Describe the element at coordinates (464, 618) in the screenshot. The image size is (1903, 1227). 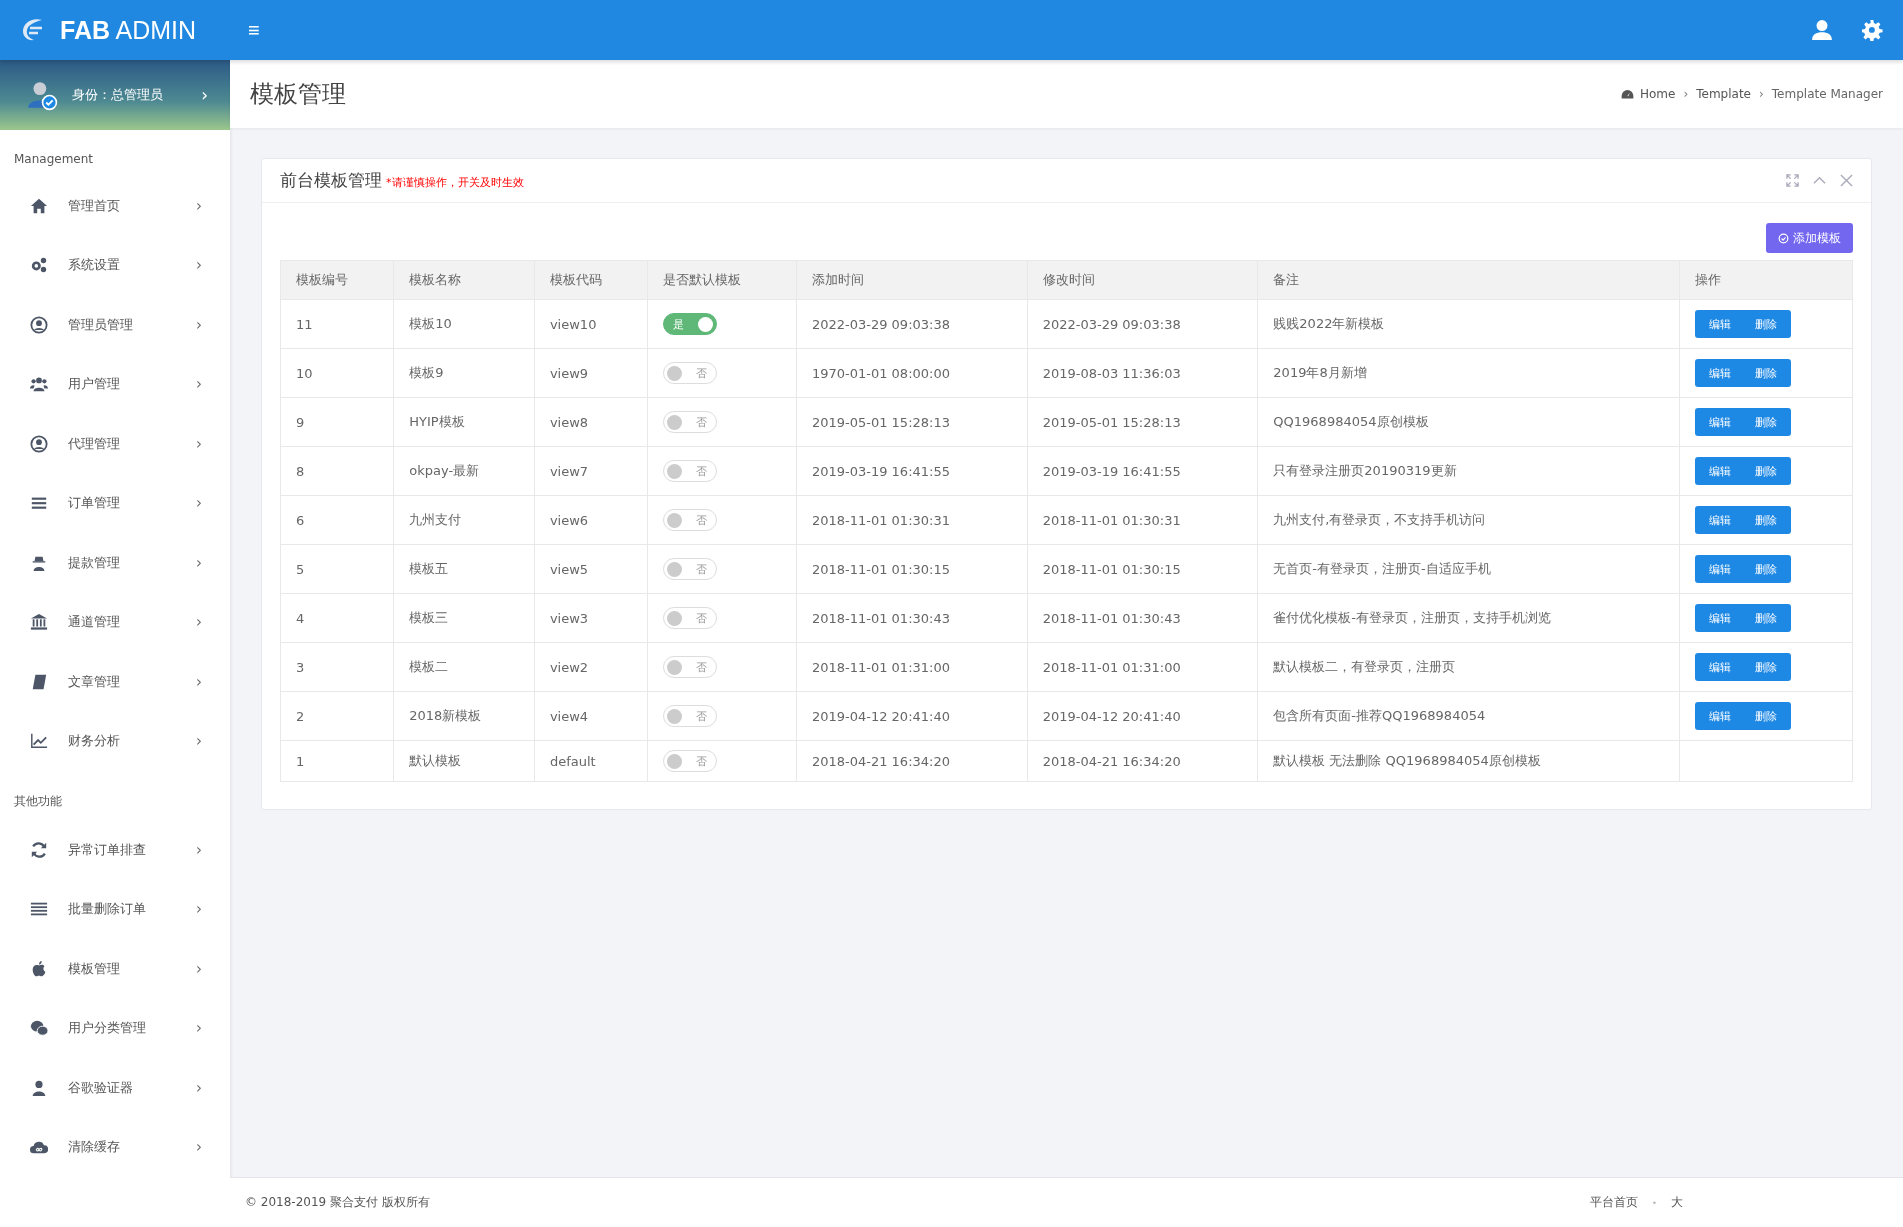
I see `table-cell: 模板三` at that location.